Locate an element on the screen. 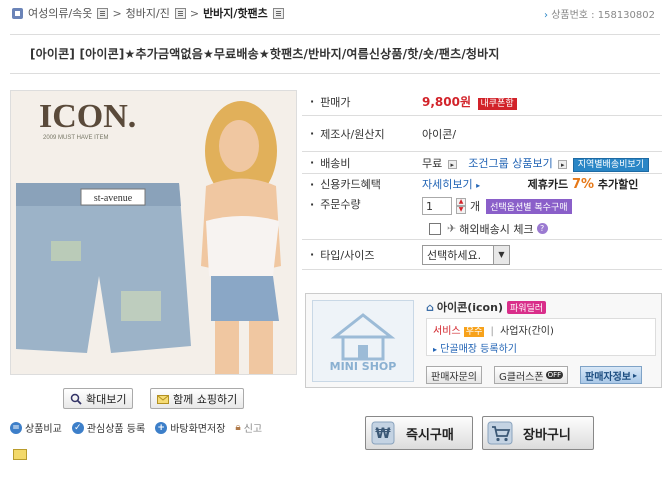 The width and height of the screenshot is (665, 479). compare-link: = 상품비교 is located at coordinates (36, 427).